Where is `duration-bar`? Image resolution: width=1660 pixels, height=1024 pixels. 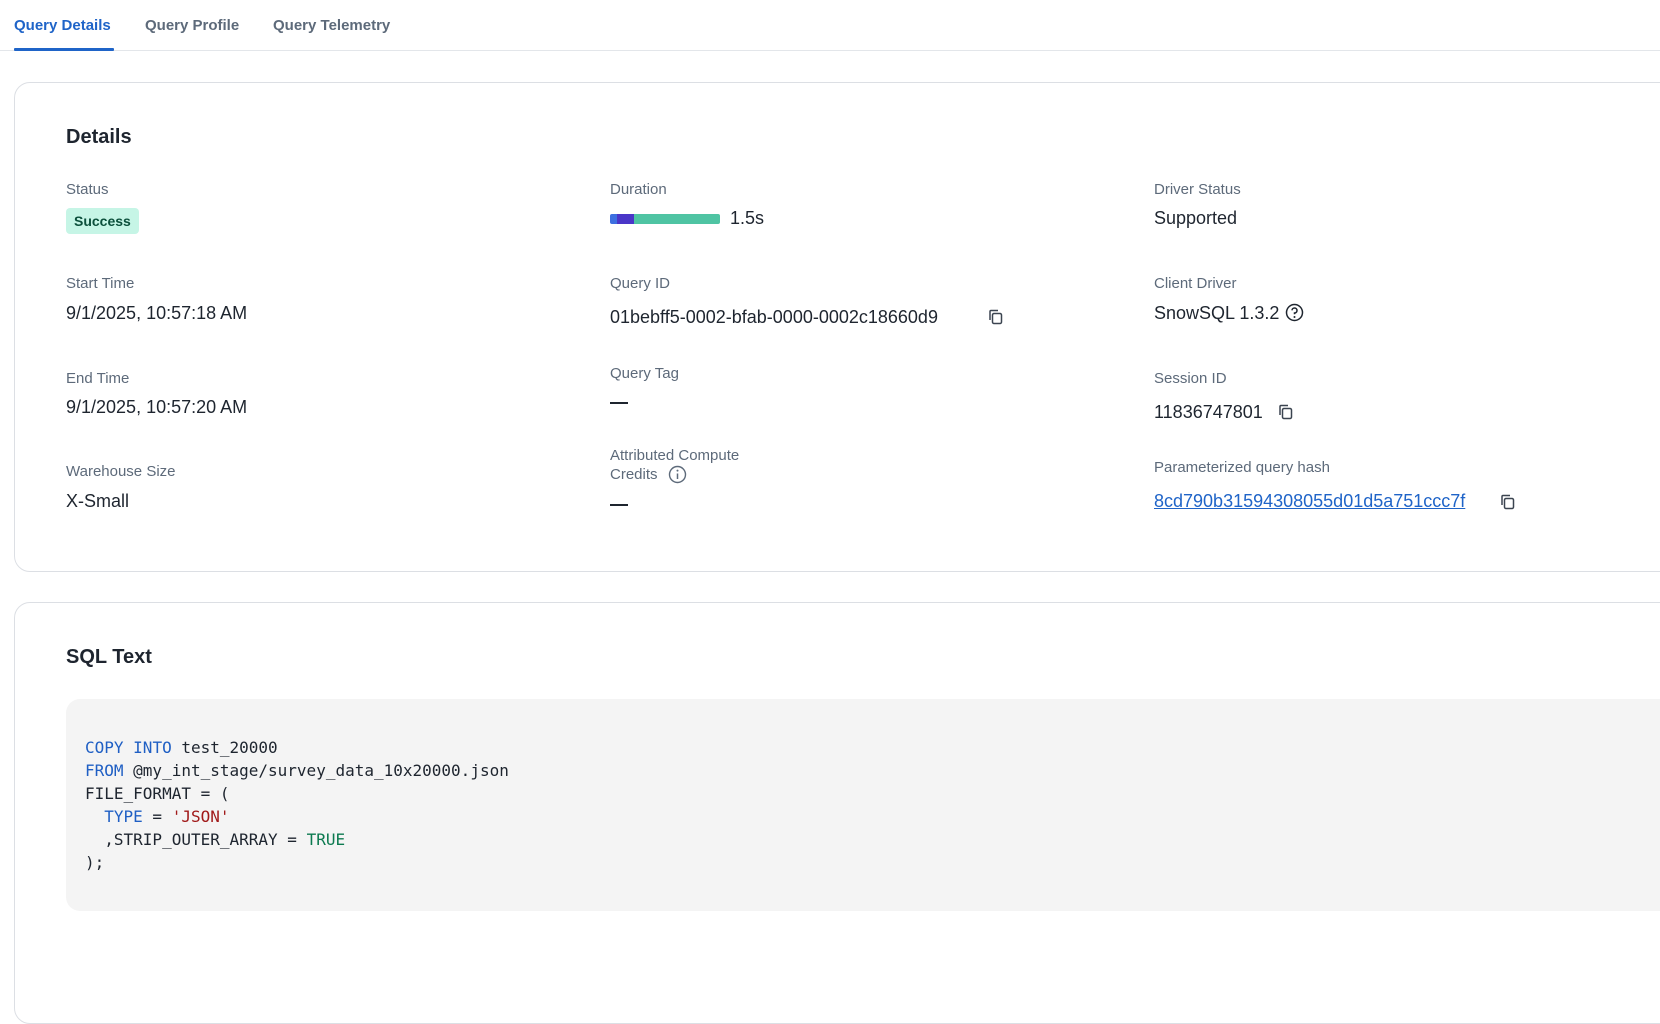
duration-bar is located at coordinates (665, 219).